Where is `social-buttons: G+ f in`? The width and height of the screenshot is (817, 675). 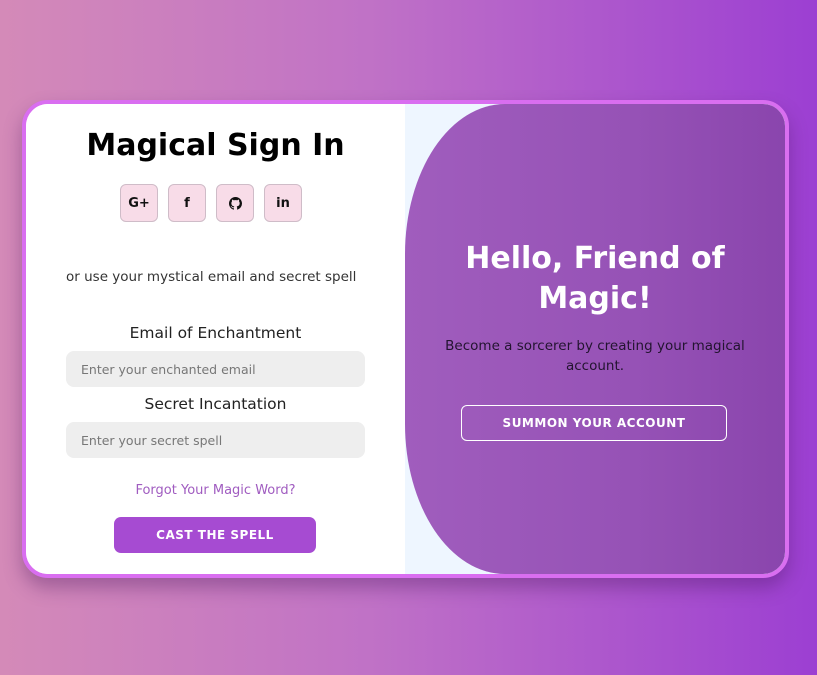 social-buttons: G+ f in is located at coordinates (211, 203).